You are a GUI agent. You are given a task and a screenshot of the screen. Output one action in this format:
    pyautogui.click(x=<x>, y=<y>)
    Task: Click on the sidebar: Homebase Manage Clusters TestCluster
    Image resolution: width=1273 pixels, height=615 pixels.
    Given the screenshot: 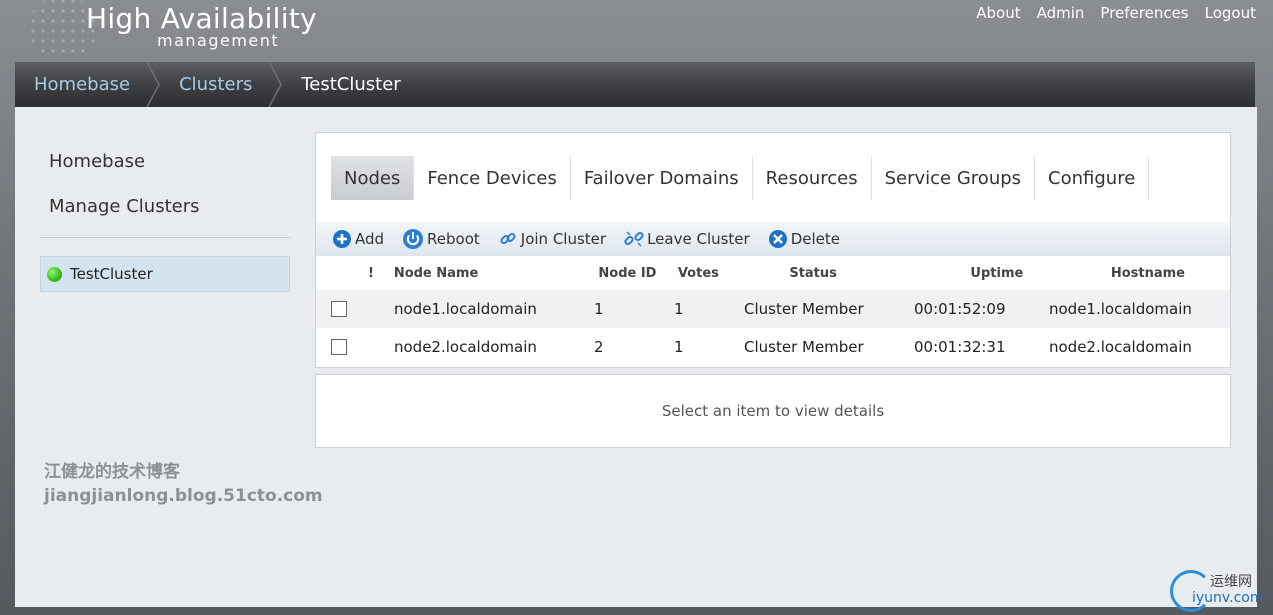 What is the action you would take?
    pyautogui.click(x=165, y=219)
    